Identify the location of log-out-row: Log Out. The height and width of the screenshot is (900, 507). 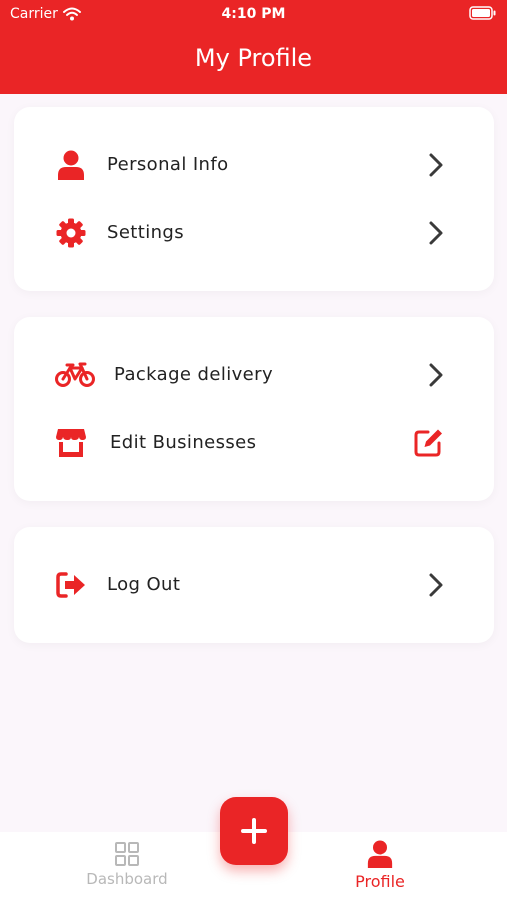
(254, 585).